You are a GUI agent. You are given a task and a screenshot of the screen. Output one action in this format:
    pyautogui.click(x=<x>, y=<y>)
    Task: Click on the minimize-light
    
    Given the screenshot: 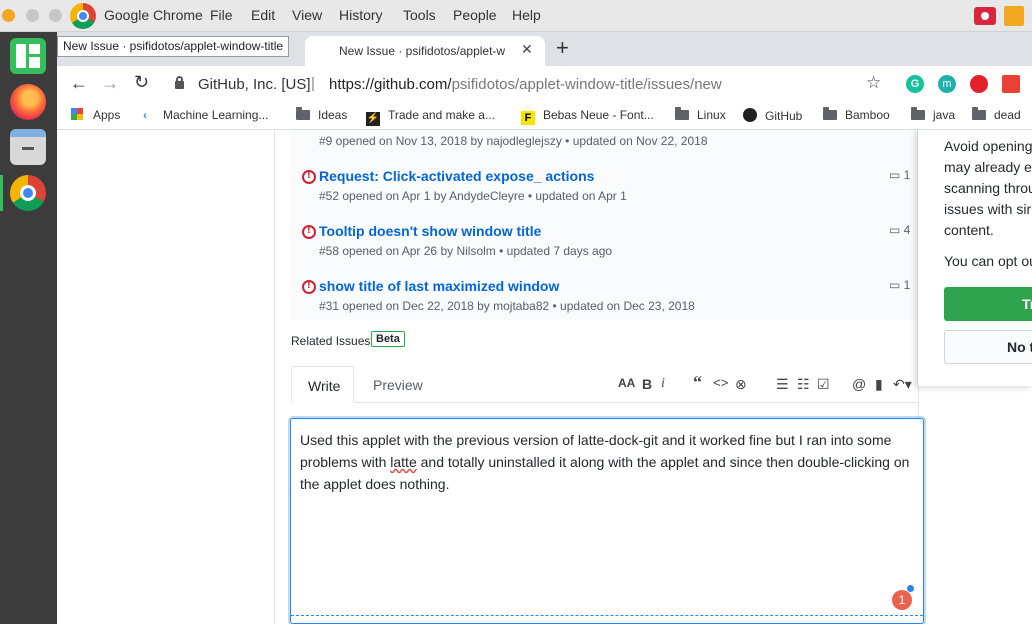 What is the action you would take?
    pyautogui.click(x=8, y=15)
    